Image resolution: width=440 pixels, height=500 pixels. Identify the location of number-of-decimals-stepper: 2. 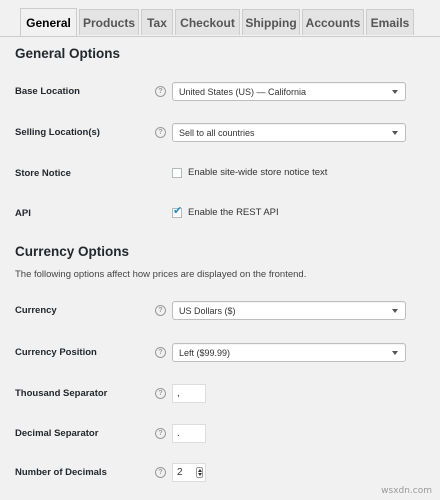
(189, 472).